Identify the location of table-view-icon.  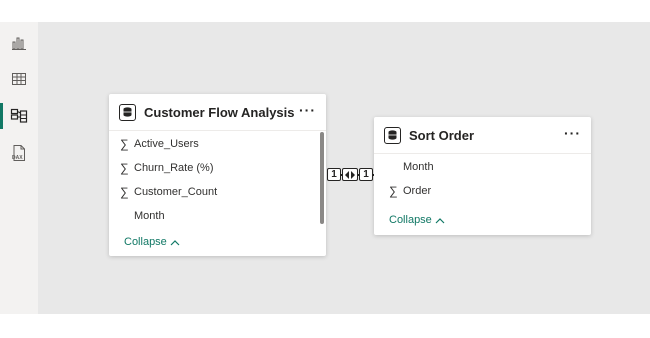
(19, 79).